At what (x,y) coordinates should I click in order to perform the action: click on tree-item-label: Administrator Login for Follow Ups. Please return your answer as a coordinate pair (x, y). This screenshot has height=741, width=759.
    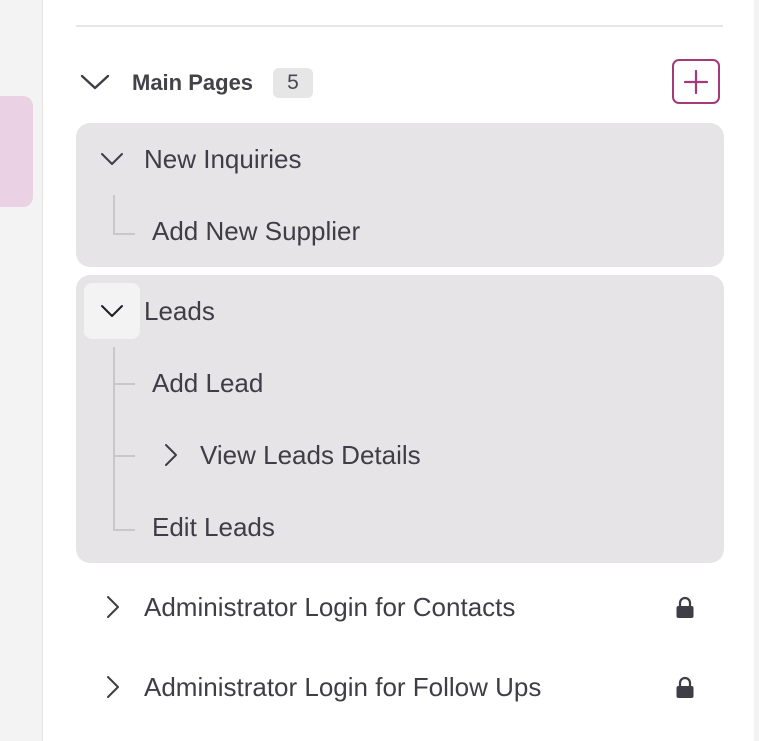
    Looking at the image, I should click on (343, 687).